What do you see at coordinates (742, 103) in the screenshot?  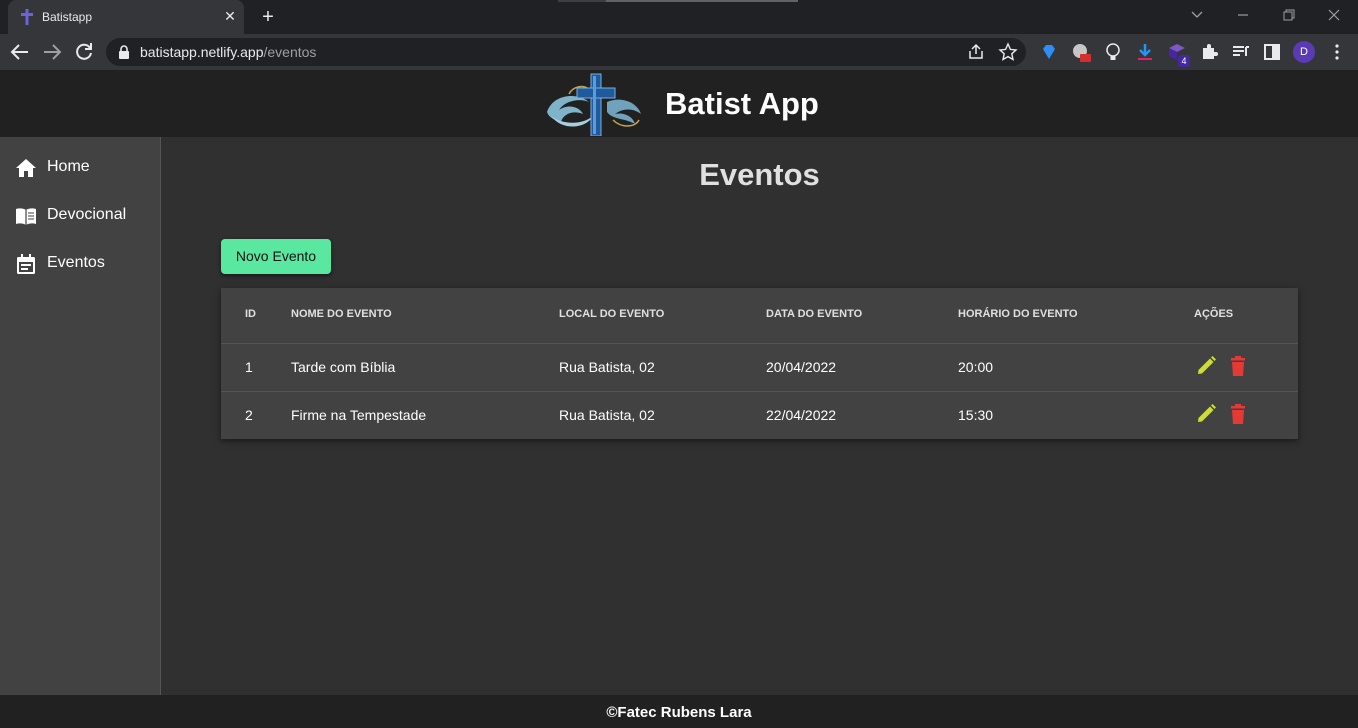 I see `app-title: Batist App` at bounding box center [742, 103].